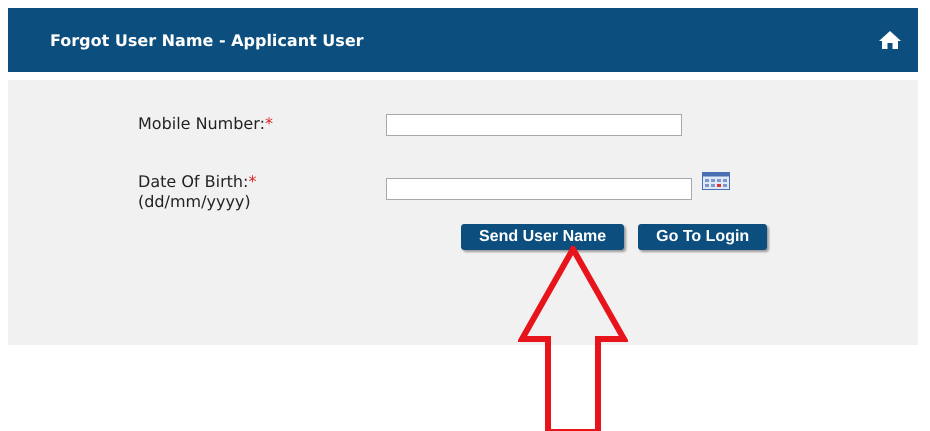 This screenshot has width=930, height=431. I want to click on field-label: Date Of Birth:*, so click(198, 182).